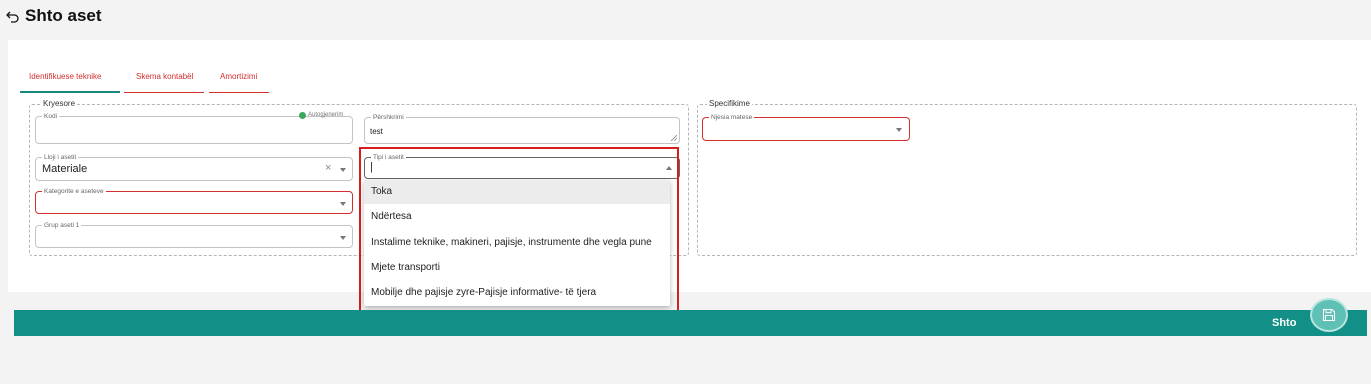  Describe the element at coordinates (238, 76) in the screenshot. I see `tab-amortizimi: Amortizimi` at that location.